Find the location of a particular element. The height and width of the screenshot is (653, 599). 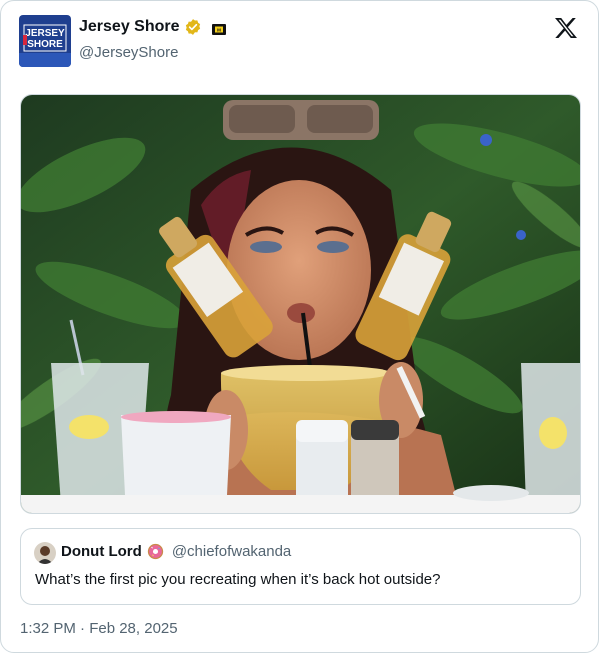

verified-badge-icon is located at coordinates (193, 27).